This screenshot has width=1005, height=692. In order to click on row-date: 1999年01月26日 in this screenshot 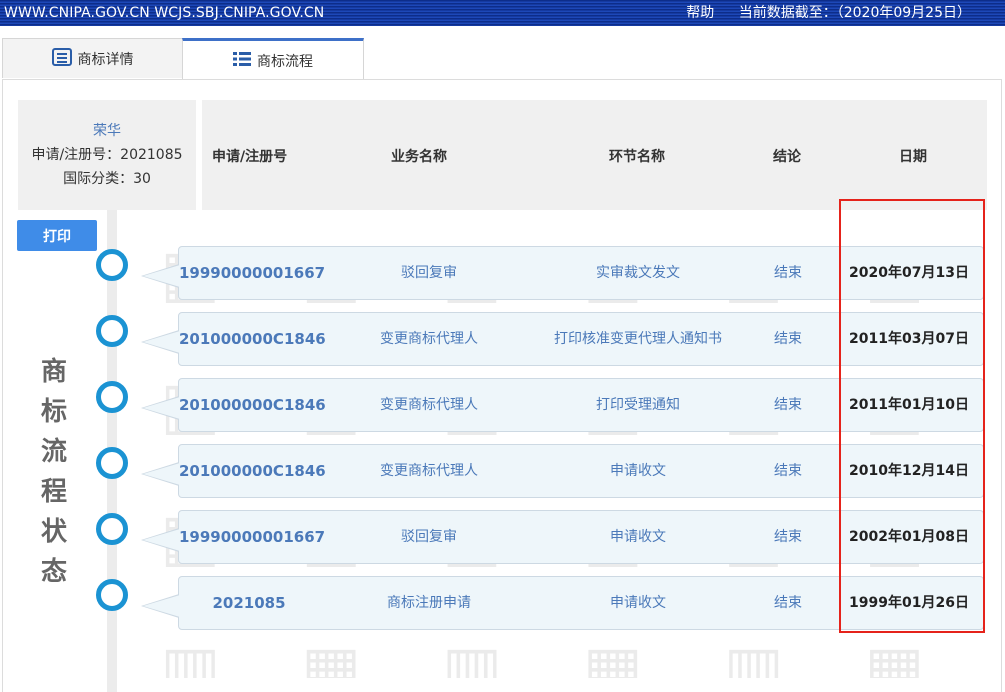, I will do `click(909, 603)`.